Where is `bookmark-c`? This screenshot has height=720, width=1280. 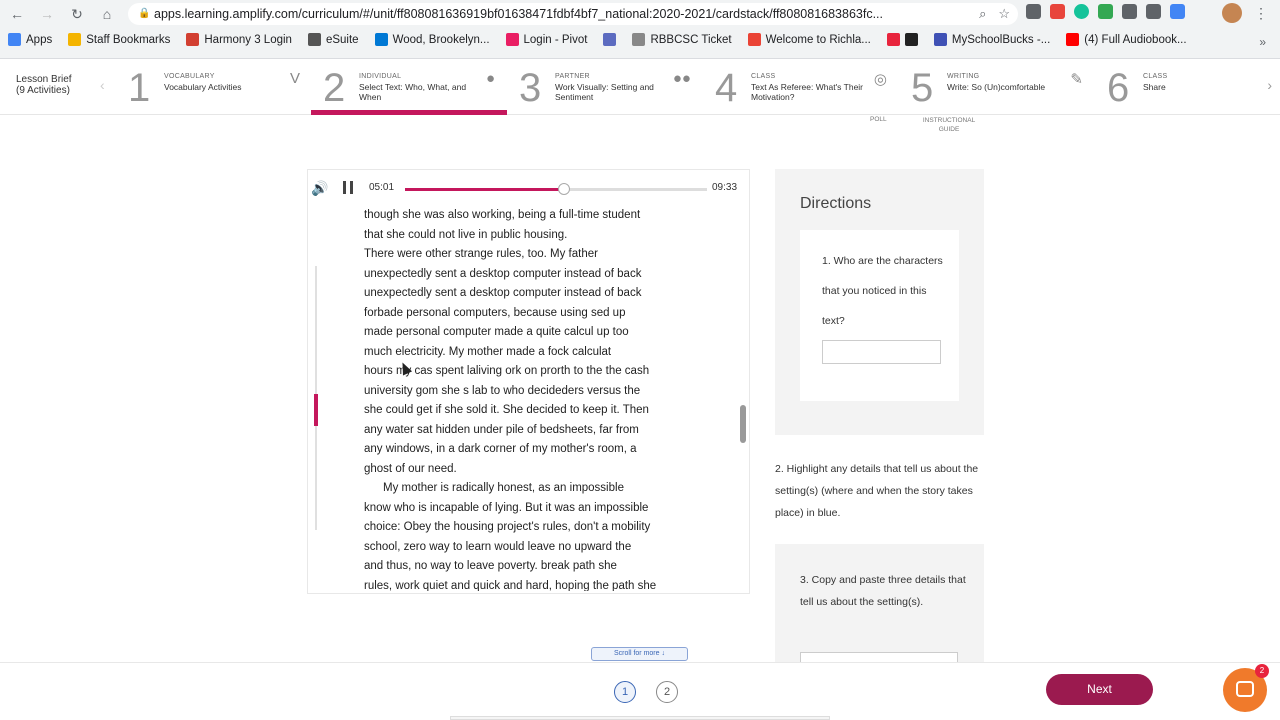 bookmark-c is located at coordinates (610, 39).